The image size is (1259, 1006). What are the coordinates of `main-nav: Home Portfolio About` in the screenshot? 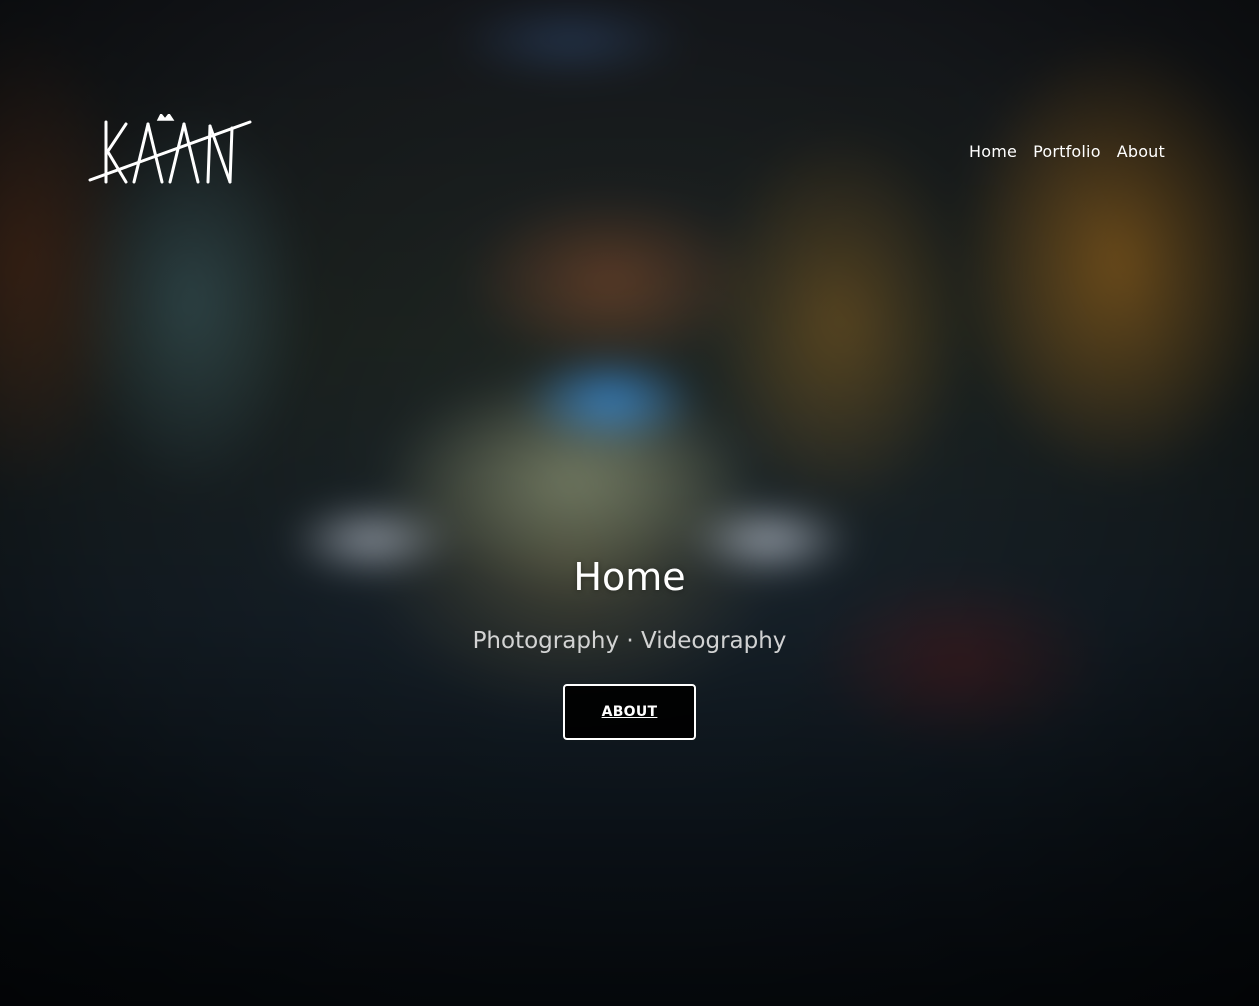 It's located at (1067, 151).